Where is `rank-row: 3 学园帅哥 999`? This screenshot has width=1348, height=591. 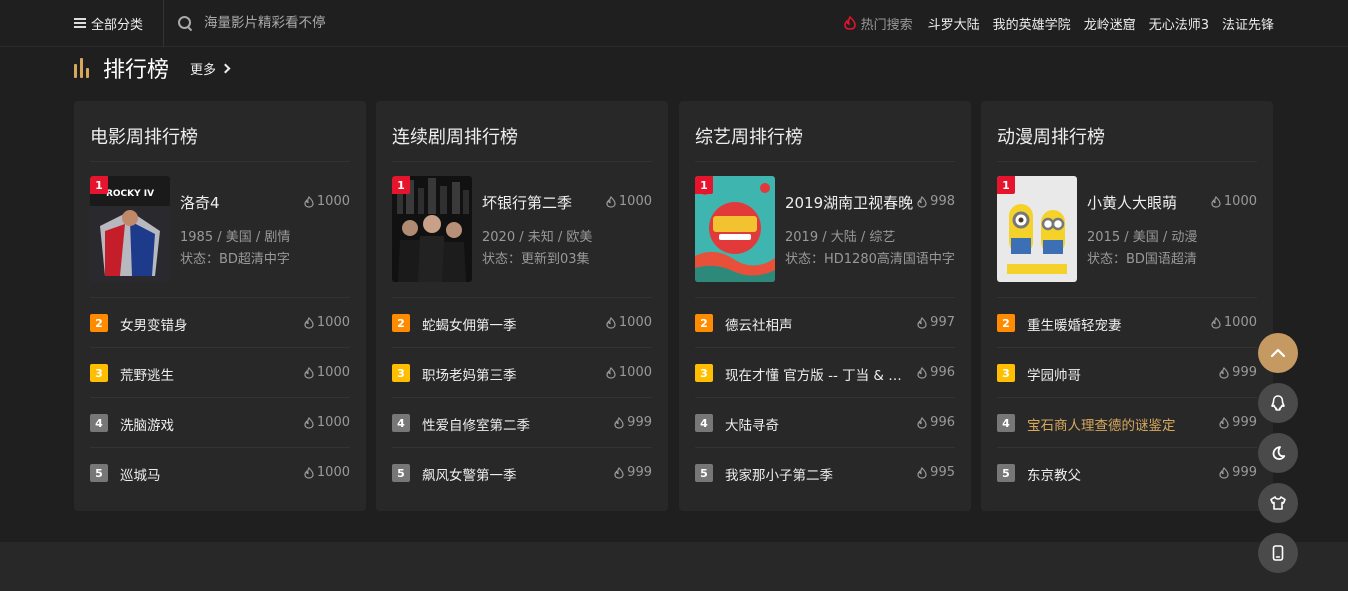 rank-row: 3 学园帅哥 999 is located at coordinates (1127, 373).